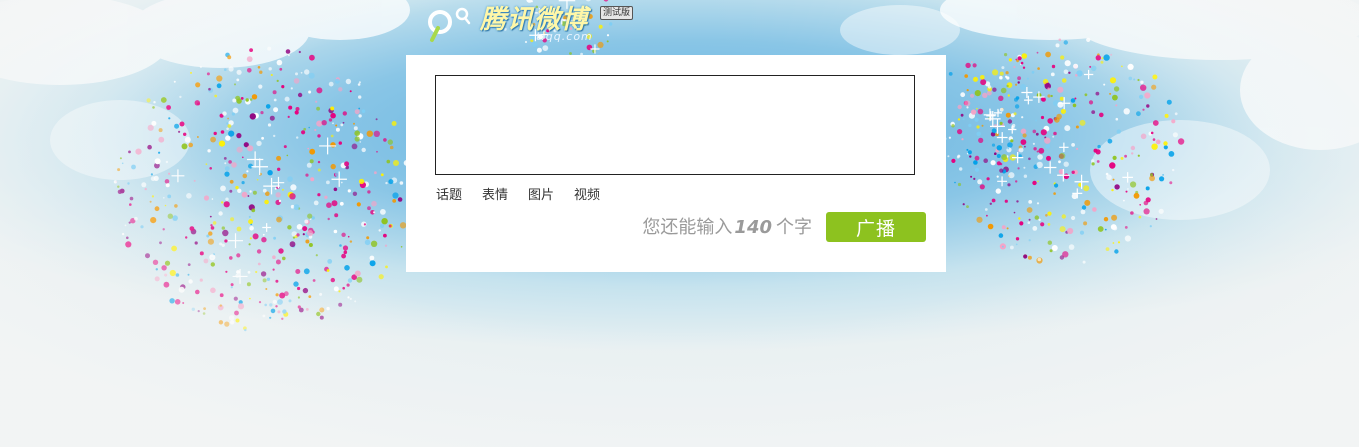 The image size is (1359, 447). Describe the element at coordinates (794, 227) in the screenshot. I see `counter-suffix: 个字` at that location.